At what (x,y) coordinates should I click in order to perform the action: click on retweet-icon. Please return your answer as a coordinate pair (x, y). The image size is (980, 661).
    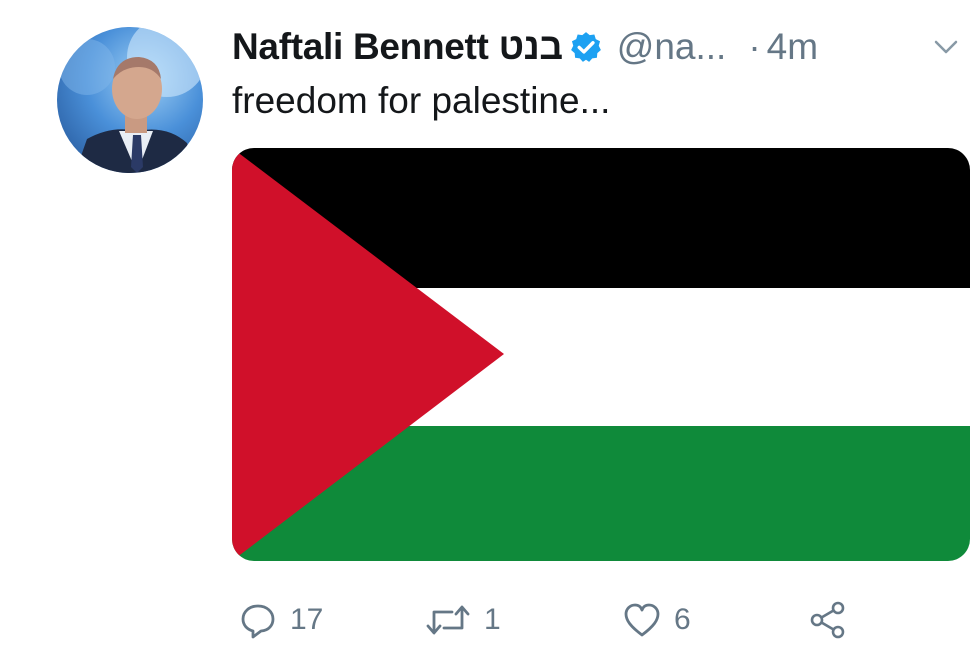
    Looking at the image, I should click on (448, 620).